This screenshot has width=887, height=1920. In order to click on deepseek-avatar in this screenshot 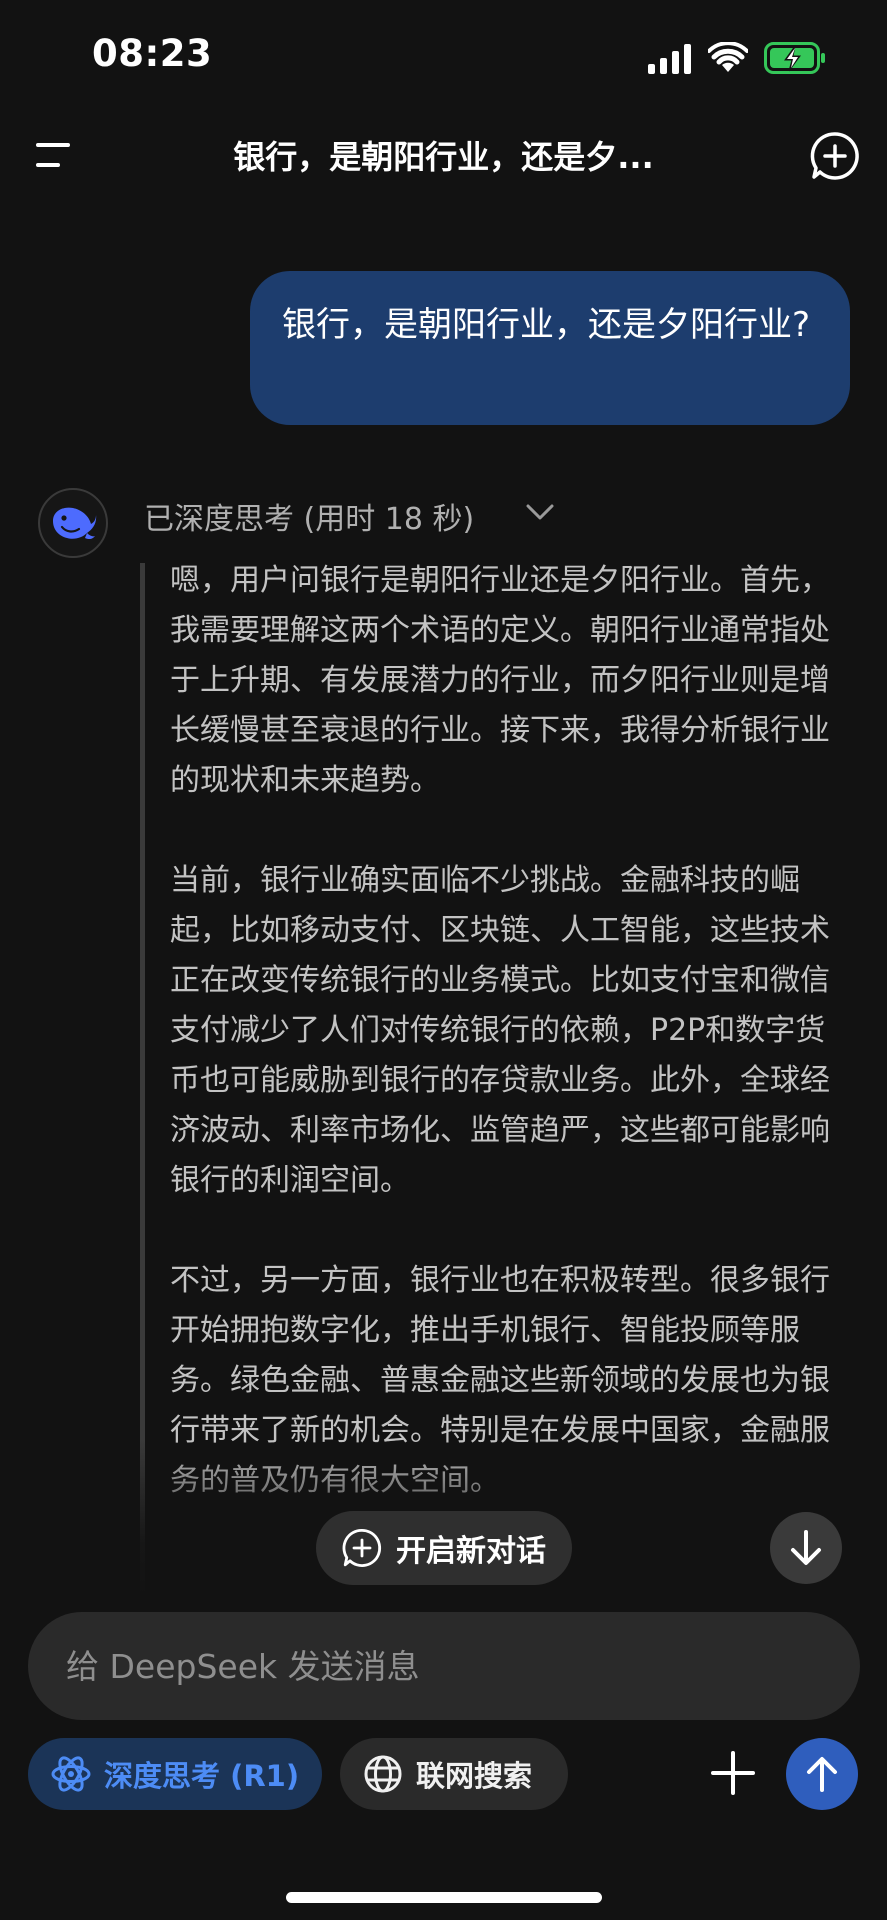, I will do `click(73, 523)`.